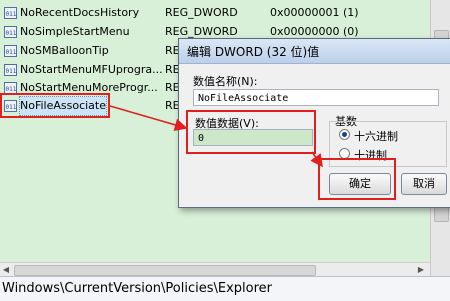 Image resolution: width=450 pixels, height=301 pixels. Describe the element at coordinates (424, 184) in the screenshot. I see `cancel-button: 取消` at that location.